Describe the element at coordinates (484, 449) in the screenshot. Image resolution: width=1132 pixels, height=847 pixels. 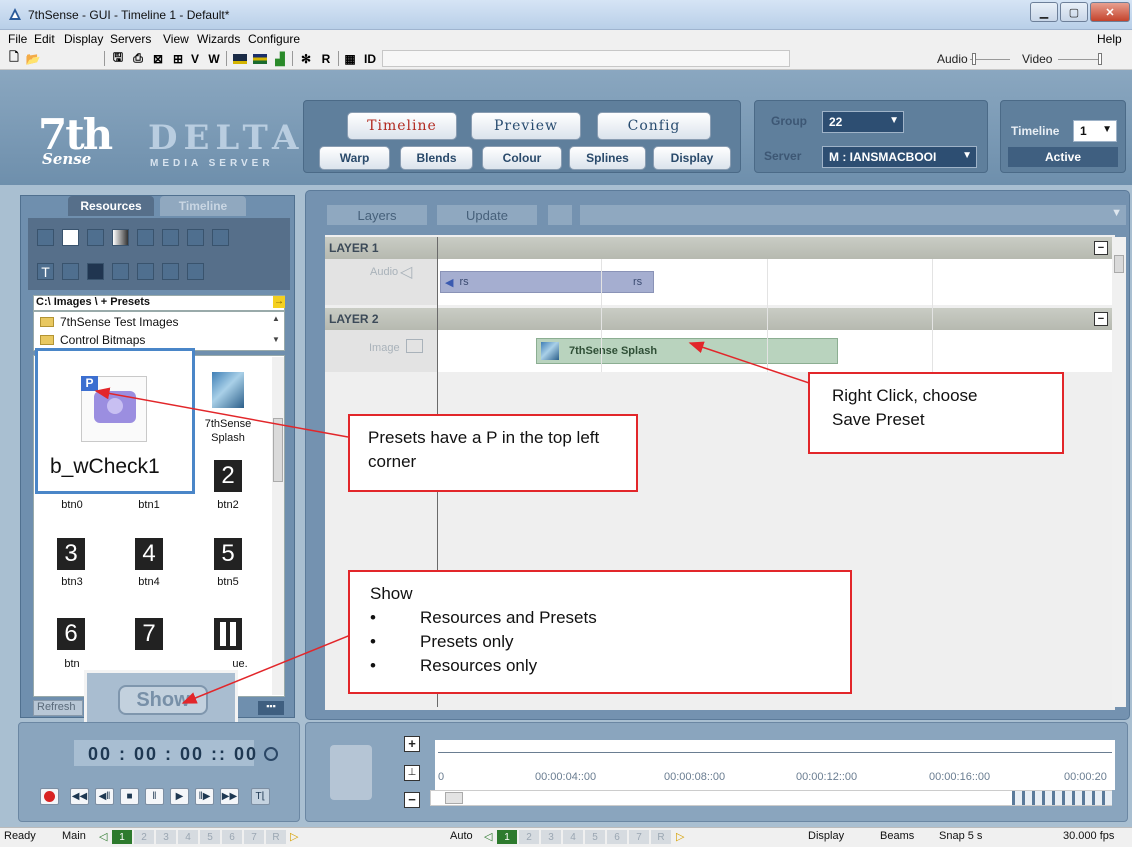
I see `presets-note-text: Presets have a P in the top left corner` at that location.